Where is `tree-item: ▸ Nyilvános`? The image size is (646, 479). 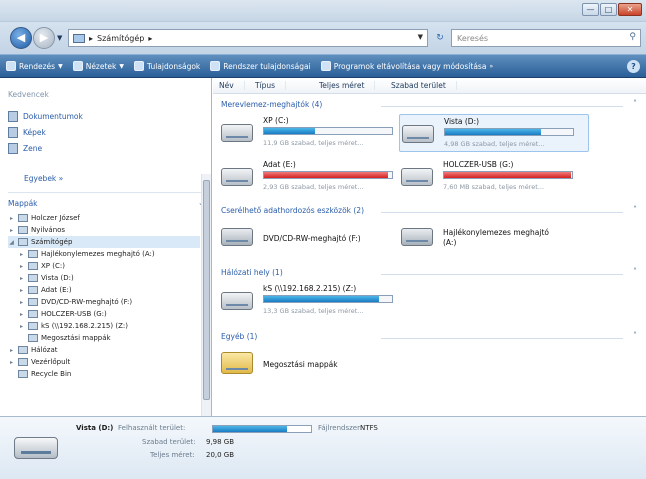
tree-item: ▸ Nyilvános is located at coordinates (104, 230).